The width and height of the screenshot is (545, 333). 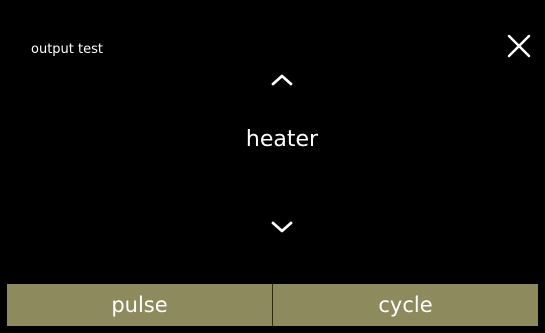 I want to click on chevron-down-icon, so click(x=282, y=227).